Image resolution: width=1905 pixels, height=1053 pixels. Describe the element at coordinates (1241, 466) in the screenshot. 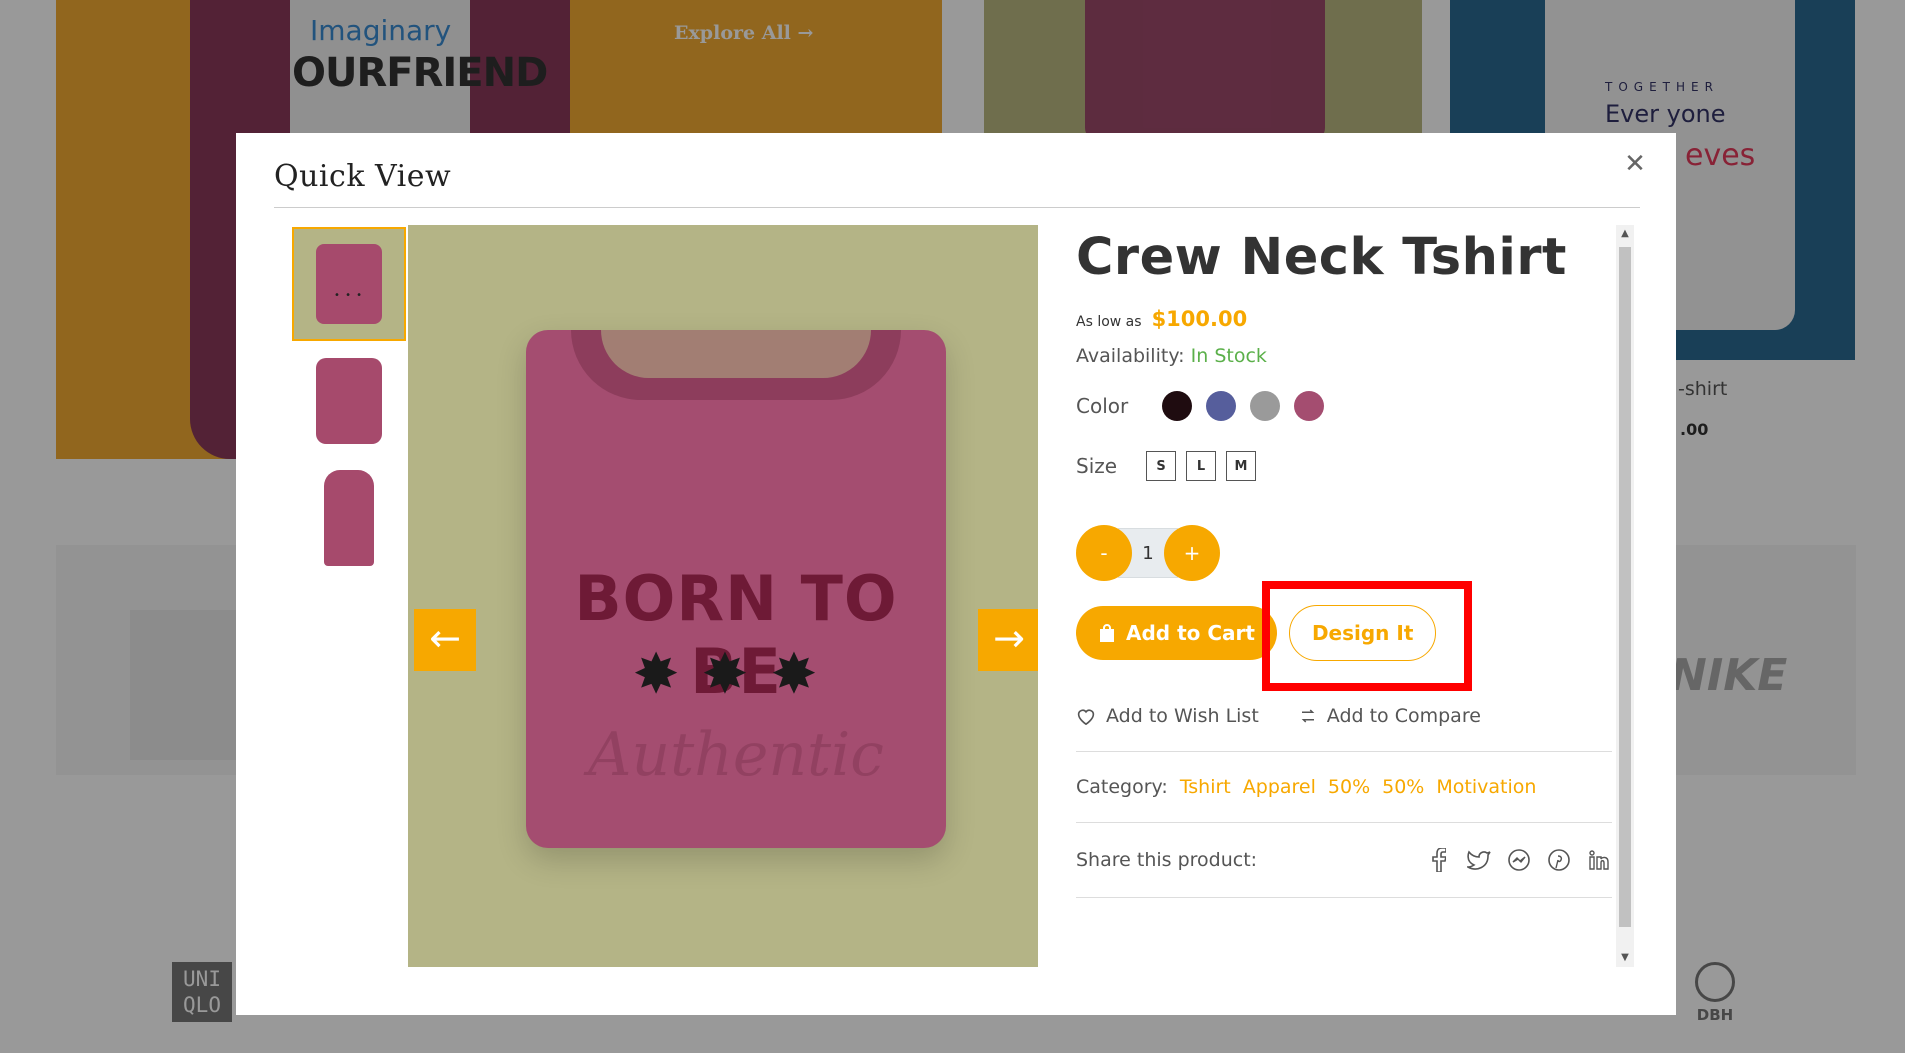

I see `size-m-button: M` at that location.